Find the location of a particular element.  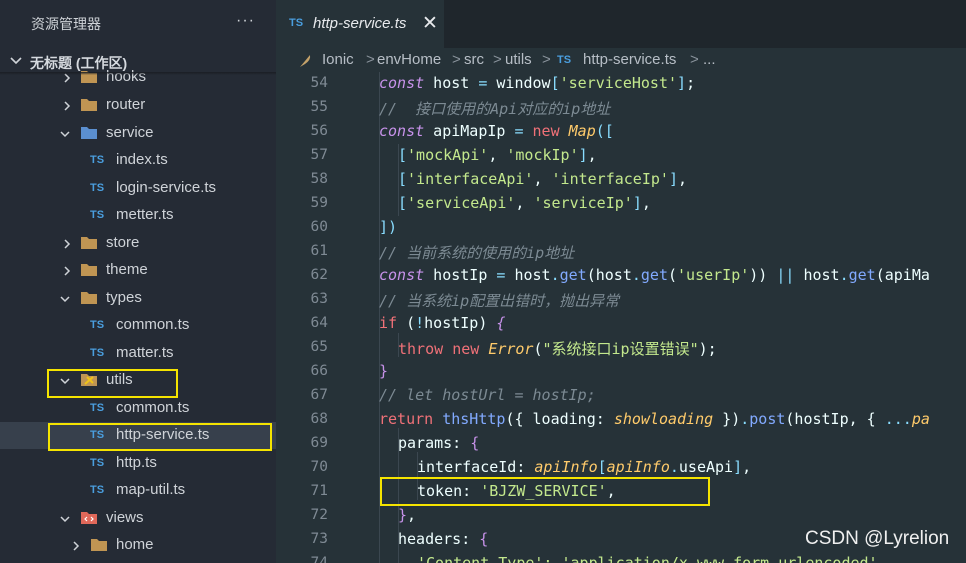

tree-item-types: types is located at coordinates (138, 298).